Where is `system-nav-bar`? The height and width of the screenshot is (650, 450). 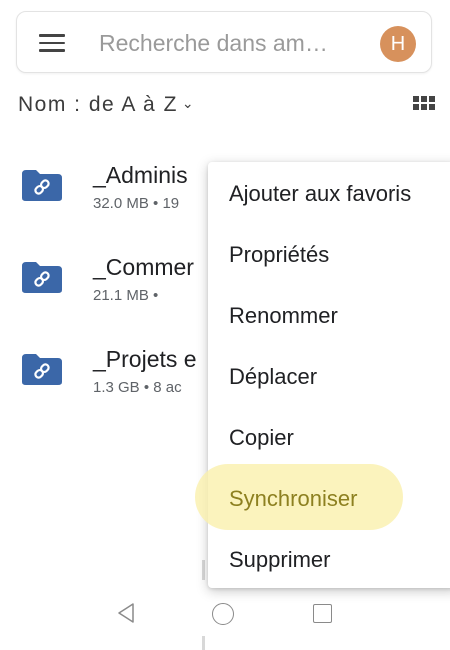
system-nav-bar is located at coordinates (225, 614).